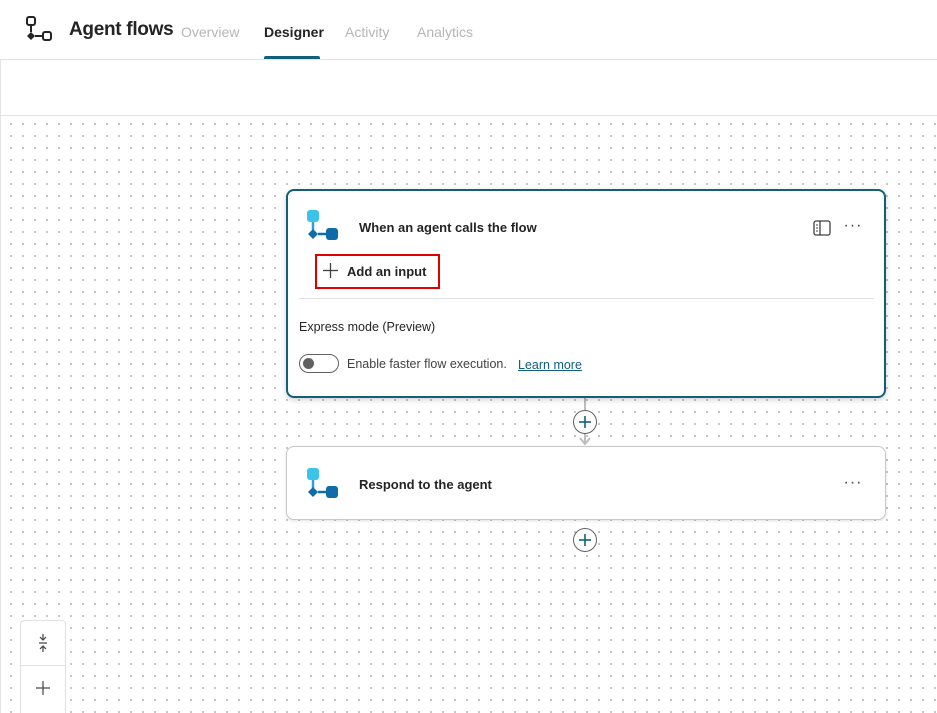 This screenshot has width=937, height=713. I want to click on respond-card: Respond to the agent ···, so click(586, 483).